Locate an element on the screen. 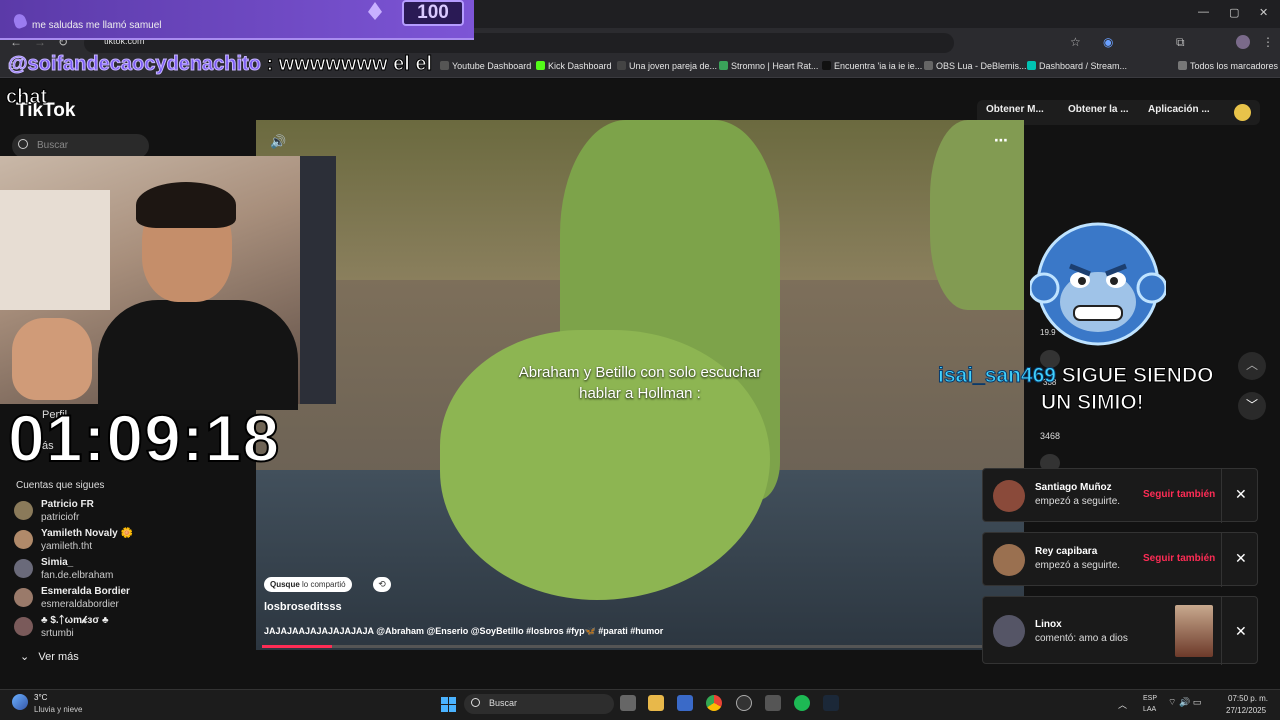 This screenshot has width=1280, height=720. language-indicator: ESP is located at coordinates (1150, 698).